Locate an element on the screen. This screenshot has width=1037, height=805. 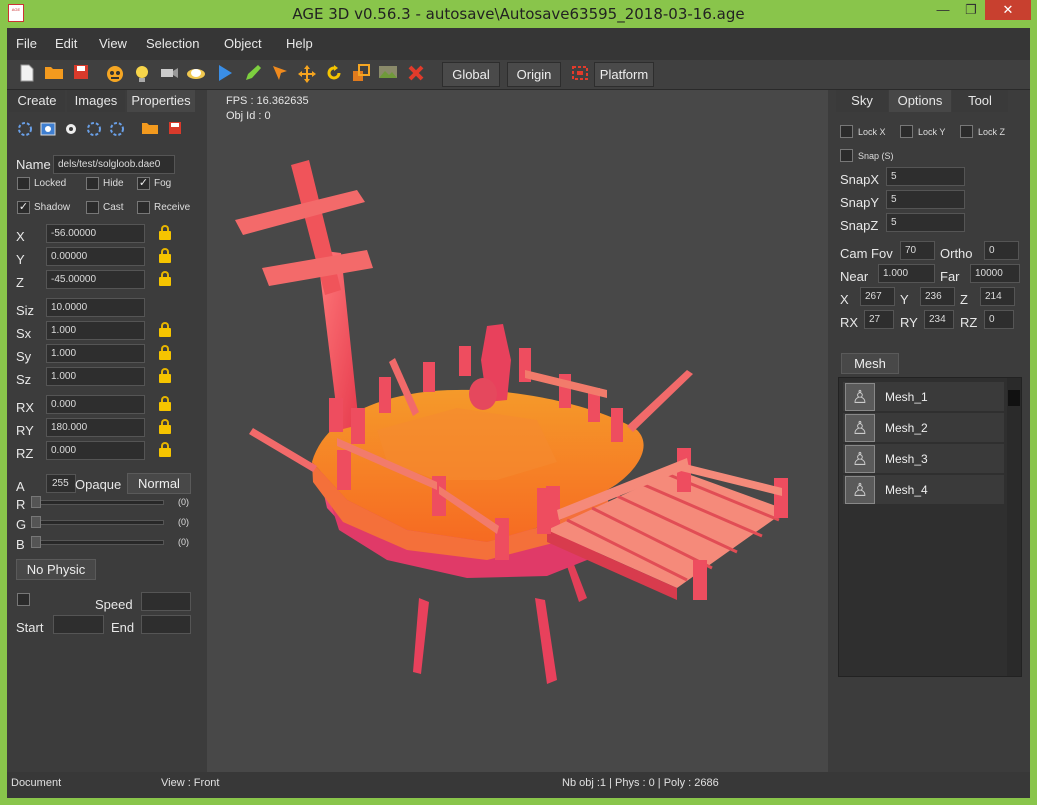
cam-ry-field: 234 is located at coordinates (939, 319).